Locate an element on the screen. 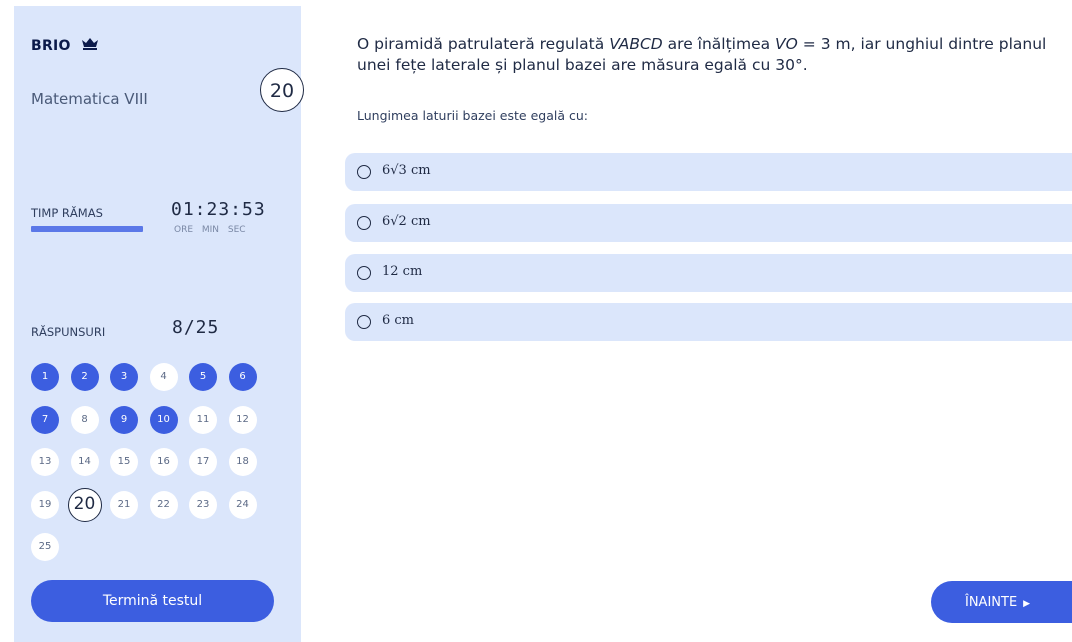 Image resolution: width=1072 pixels, height=642 pixels. finish-test-button: Termină testul is located at coordinates (152, 601).